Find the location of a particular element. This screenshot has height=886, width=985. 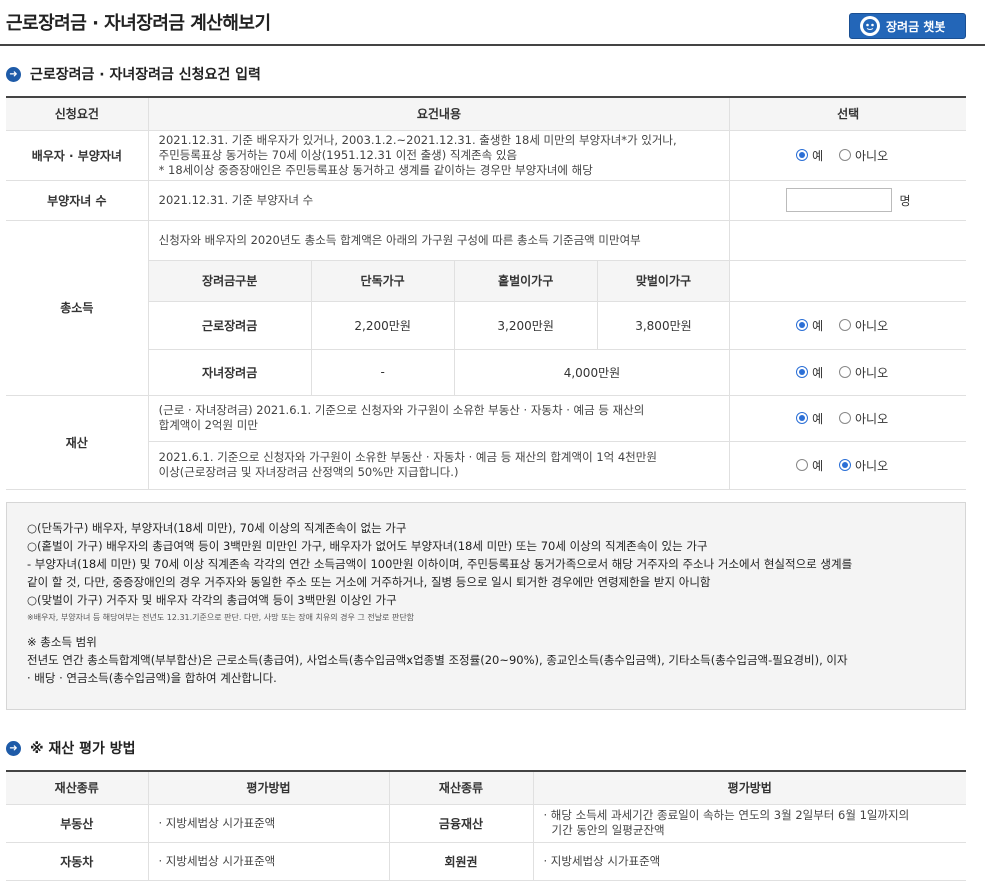

value-work-one: 3,200만원 is located at coordinates (525, 325).